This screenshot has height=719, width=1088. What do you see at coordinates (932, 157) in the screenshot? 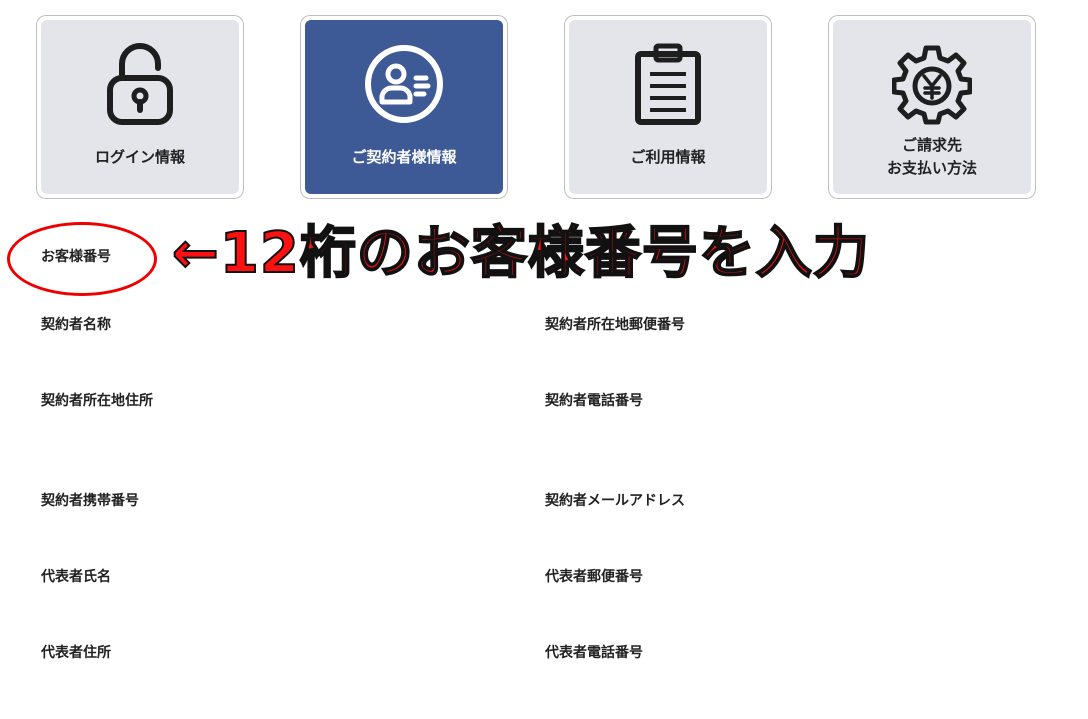
I see `tab-billing-info-label: ご請求先 お支払い方法` at bounding box center [932, 157].